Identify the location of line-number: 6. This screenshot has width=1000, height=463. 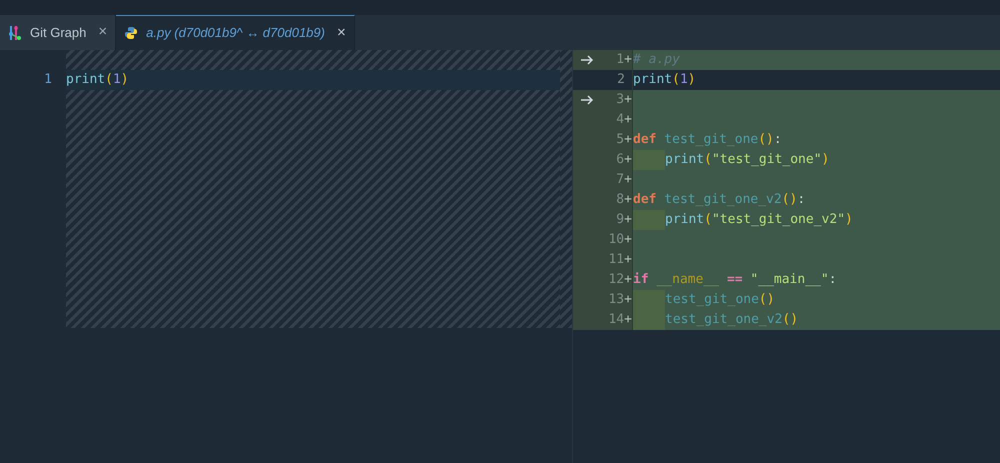
(619, 160).